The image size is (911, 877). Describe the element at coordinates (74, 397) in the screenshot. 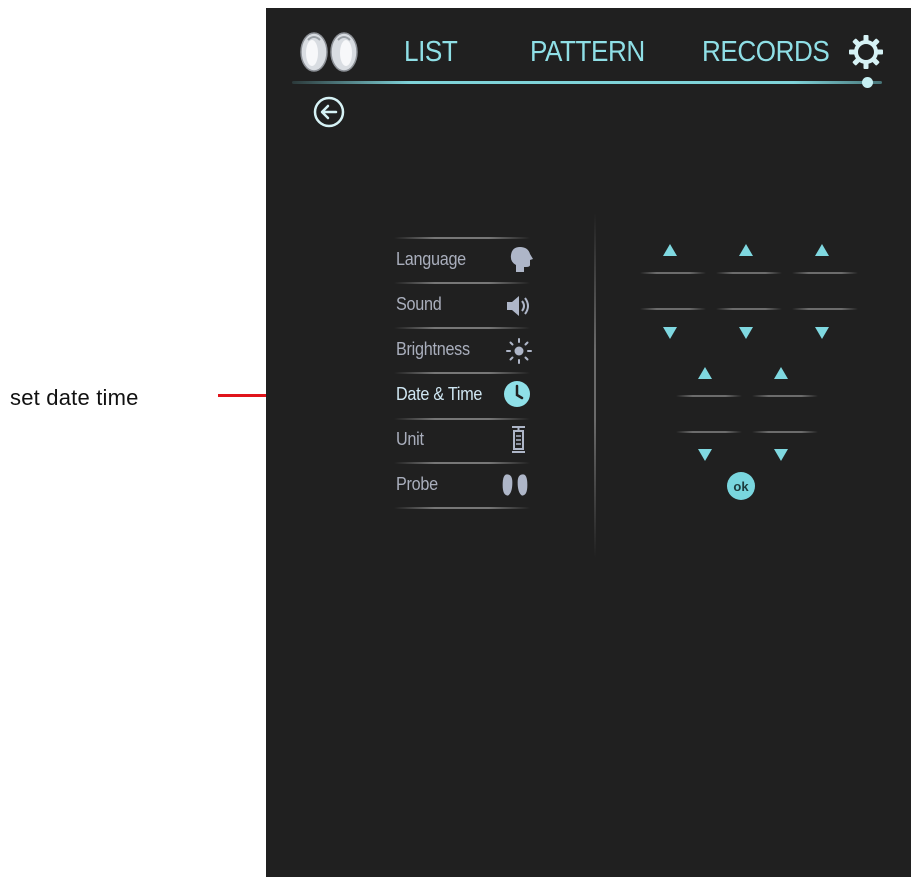

I see `annotation-label: set date time` at that location.